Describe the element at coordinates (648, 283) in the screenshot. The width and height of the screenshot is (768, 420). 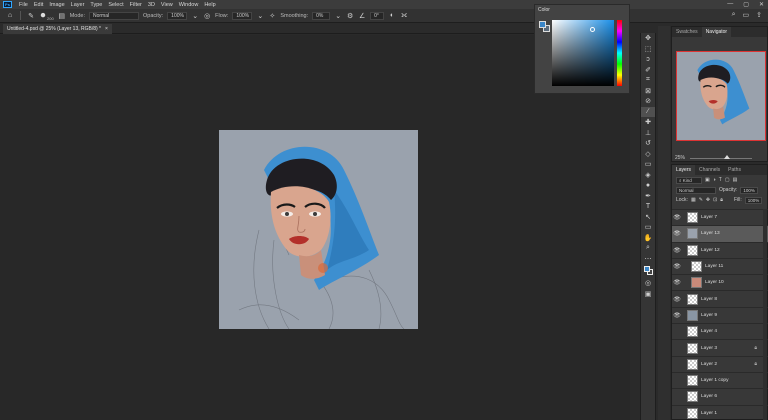
I see `quick-mask-icon: ◎` at that location.